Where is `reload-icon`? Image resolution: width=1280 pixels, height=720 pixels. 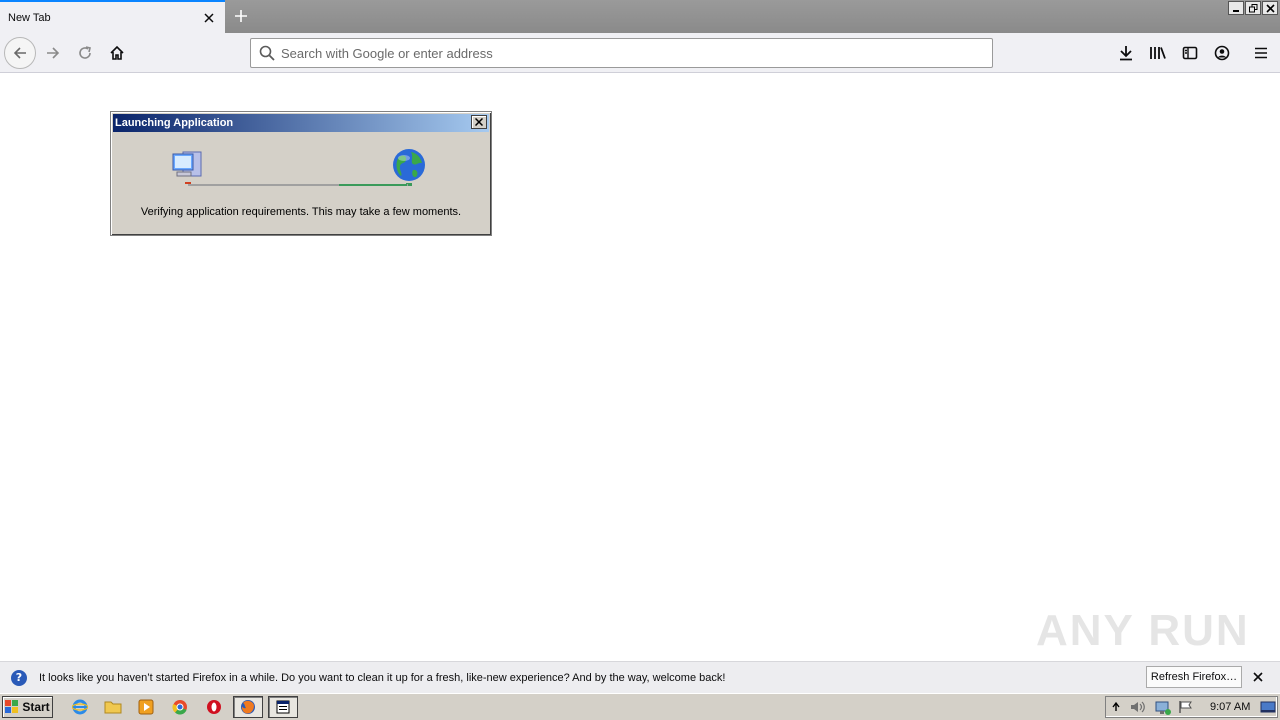
reload-icon is located at coordinates (85, 53).